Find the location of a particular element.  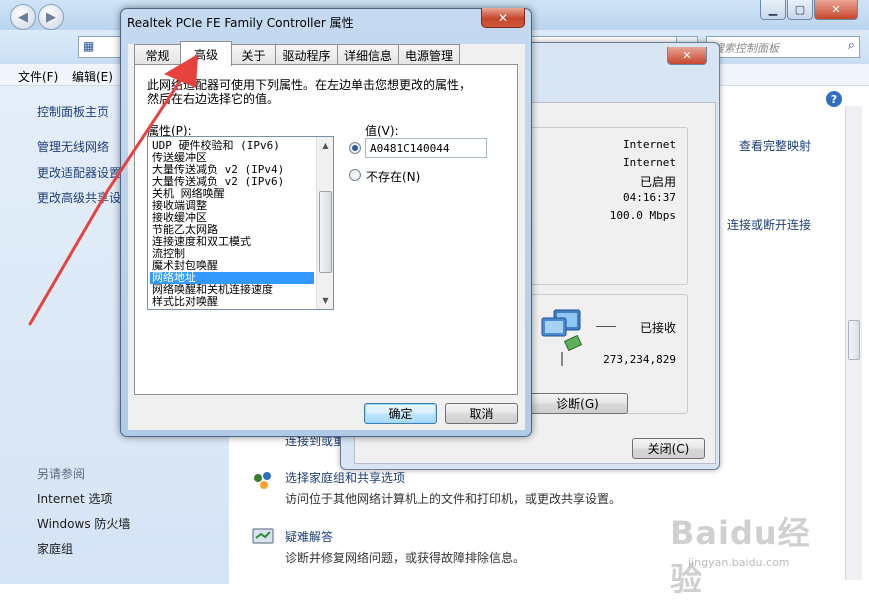

speed-value: 100.0 Mbps is located at coordinates (642, 215).